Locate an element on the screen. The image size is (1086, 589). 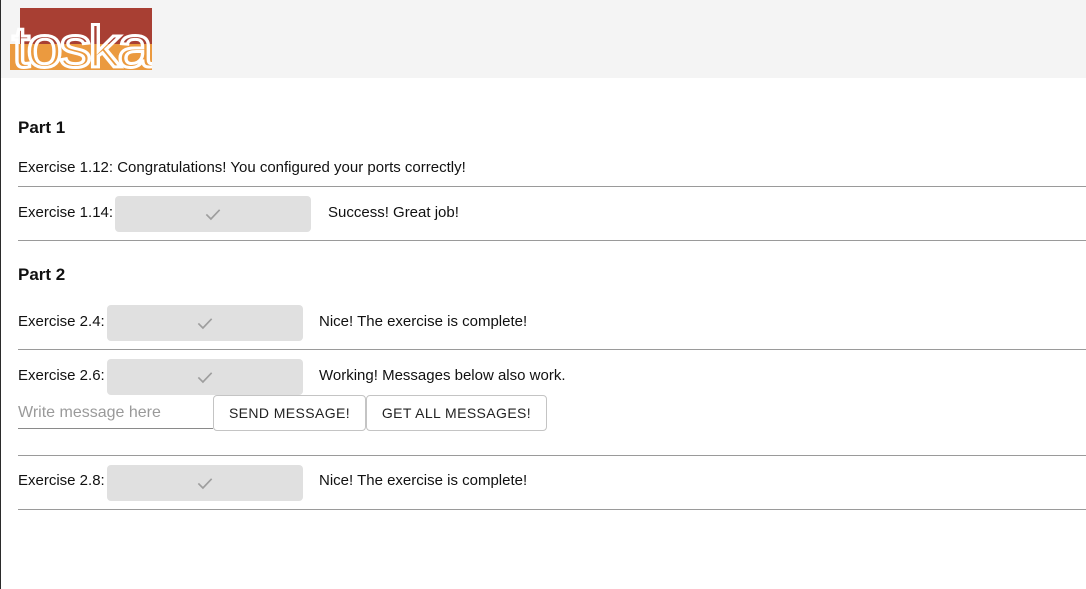
exercise-1-14-label: Exercise 1.14: is located at coordinates (66, 212).